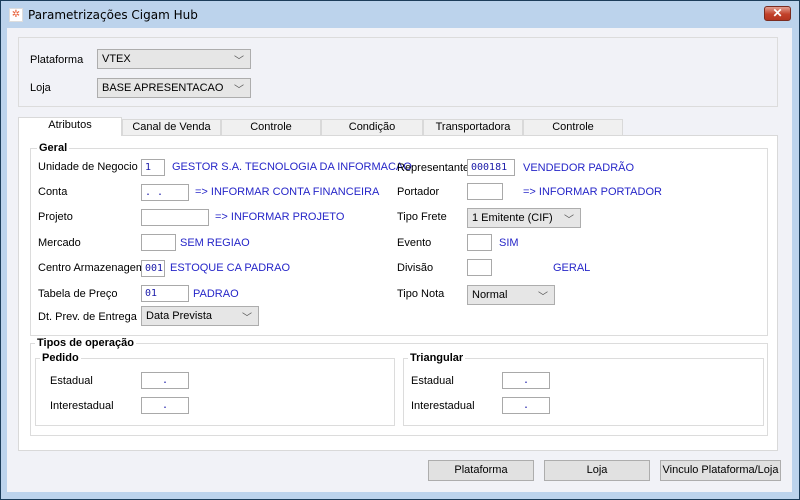 This screenshot has height=500, width=800. I want to click on conta-label: Conta, so click(53, 192).